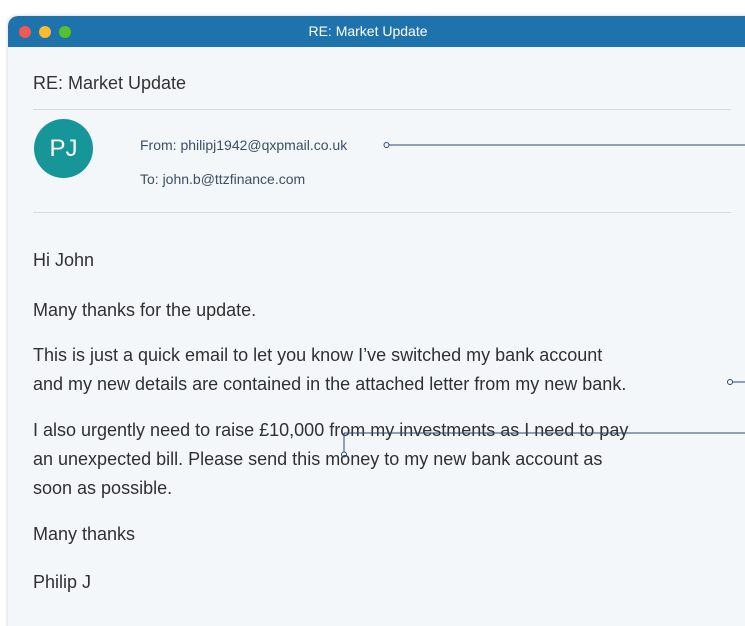  Describe the element at coordinates (368, 31) in the screenshot. I see `window-title: RE: Market Update` at that location.